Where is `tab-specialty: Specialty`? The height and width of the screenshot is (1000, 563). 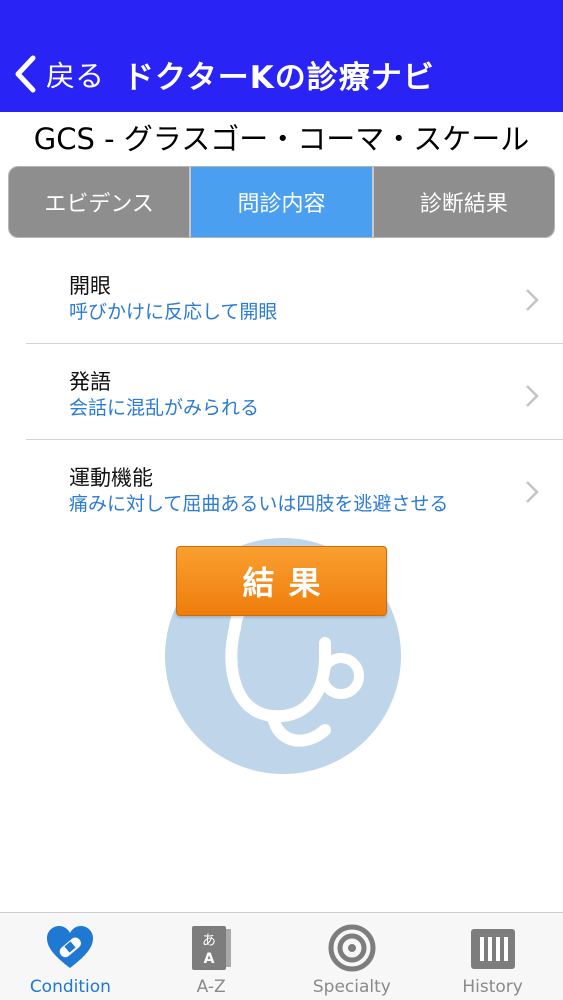 tab-specialty: Specialty is located at coordinates (352, 956).